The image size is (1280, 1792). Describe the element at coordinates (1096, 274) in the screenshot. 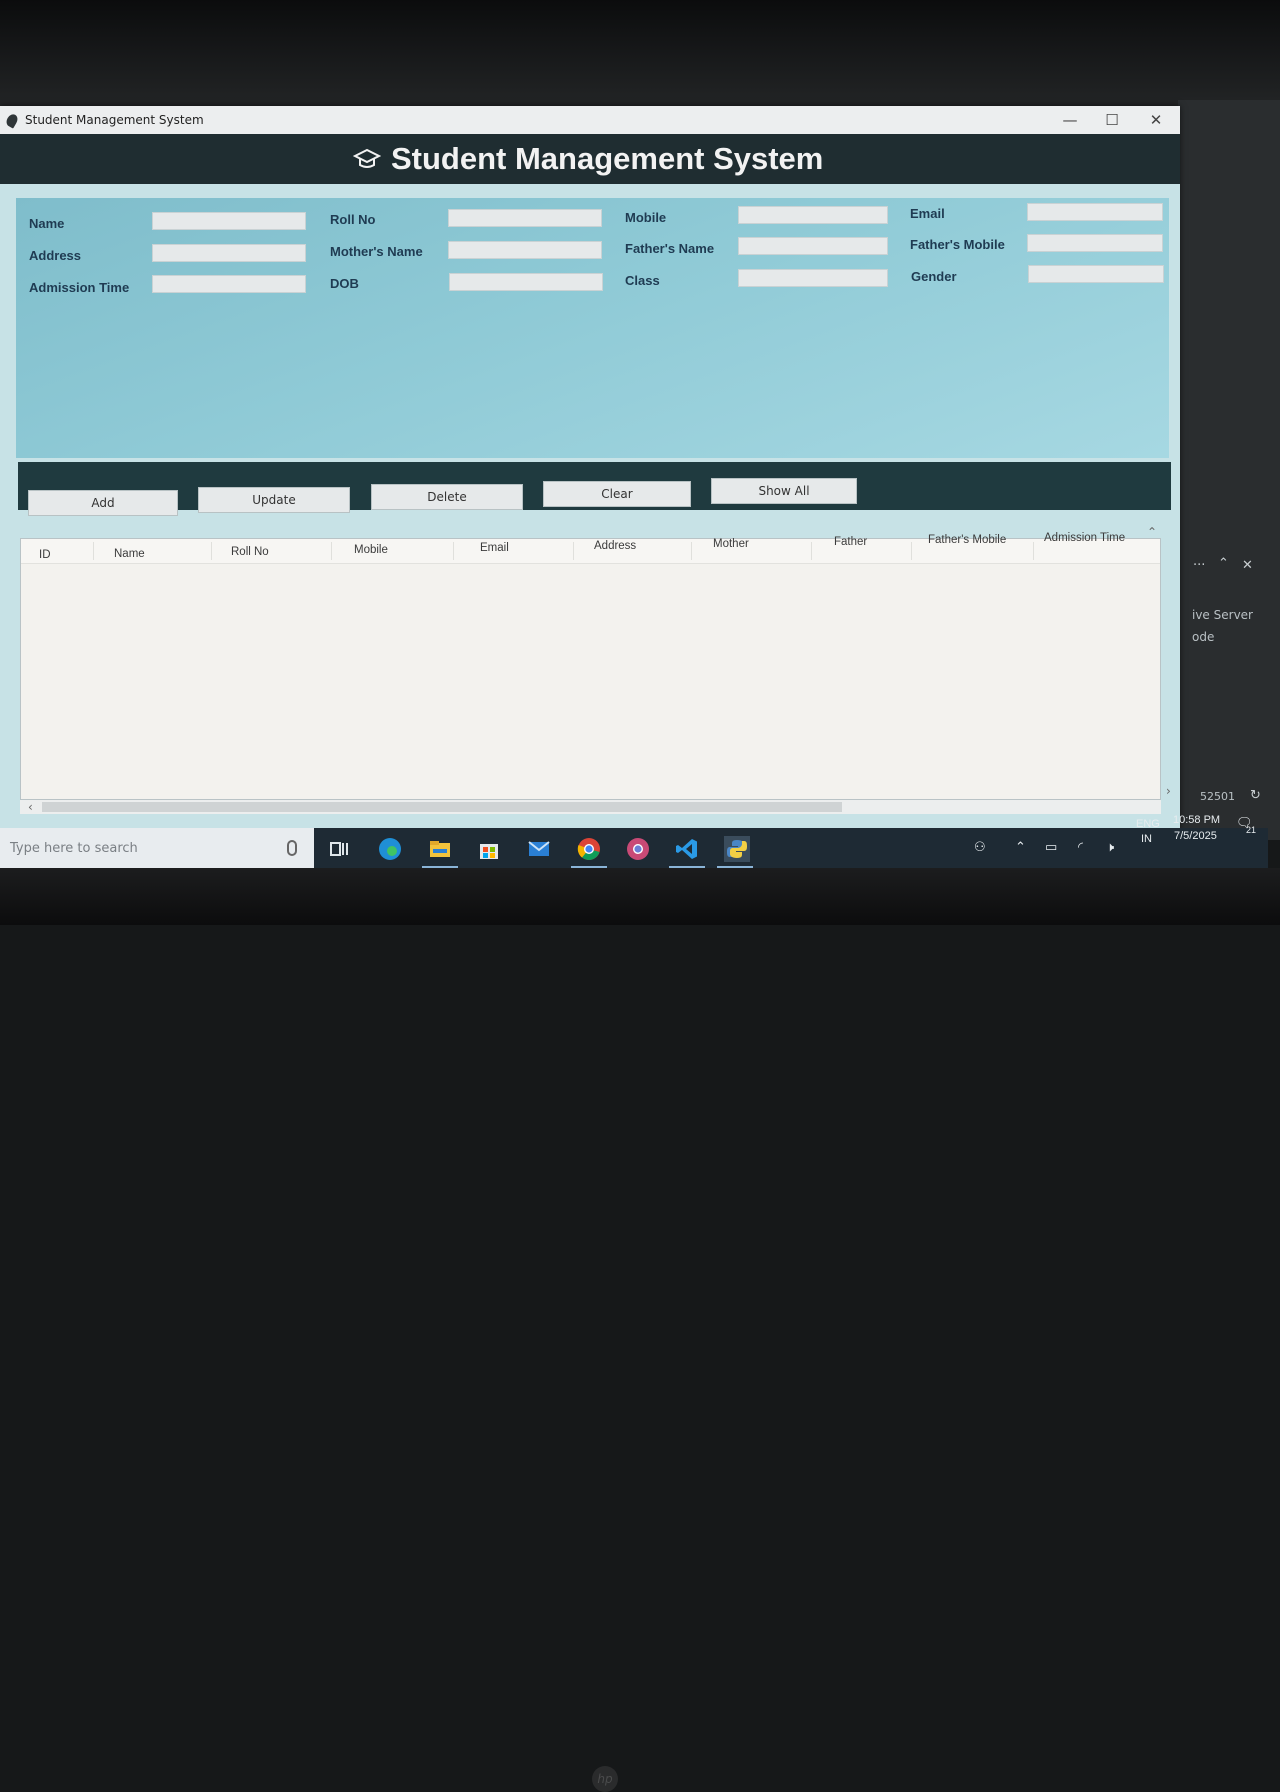

I see `gender-field` at that location.